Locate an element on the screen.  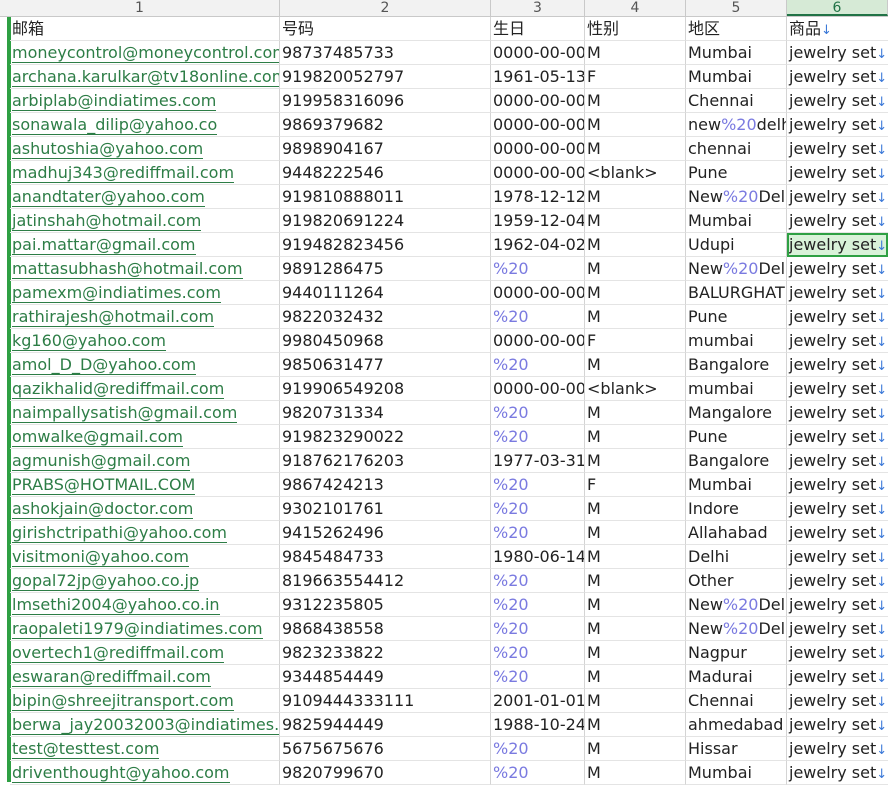
email-link: visitmoni@yahoo.com is located at coordinates (100, 557).